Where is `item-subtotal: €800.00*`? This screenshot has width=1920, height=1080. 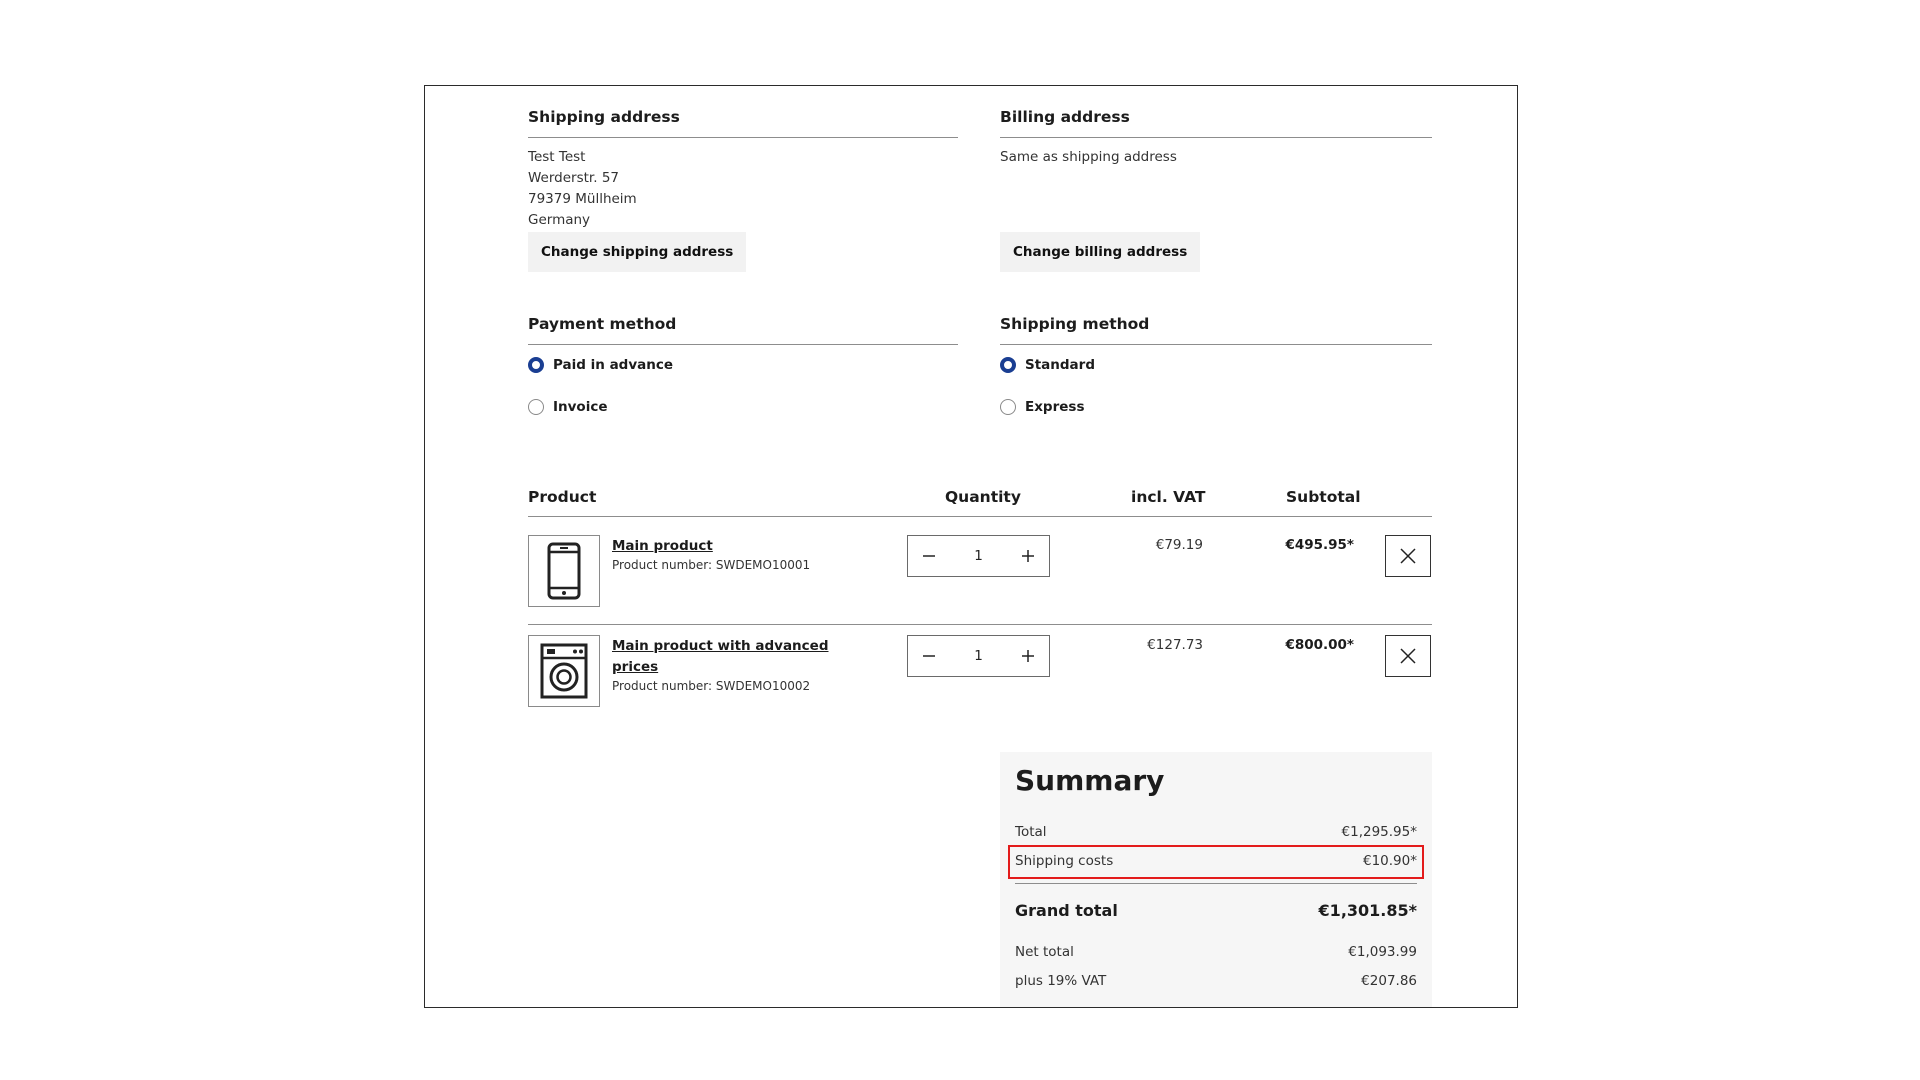
item-subtotal: €800.00* is located at coordinates (1319, 645).